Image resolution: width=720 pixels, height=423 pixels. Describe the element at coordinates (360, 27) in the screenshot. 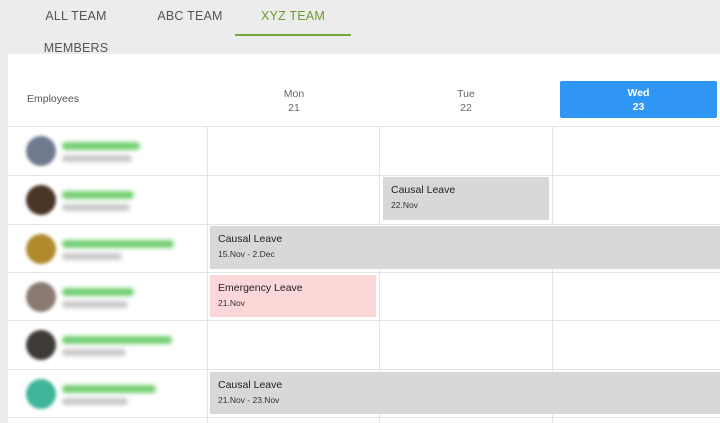

I see `team-tabs: ALL TEAM MEMBERS ABC TEAM XYZ TEAM` at that location.